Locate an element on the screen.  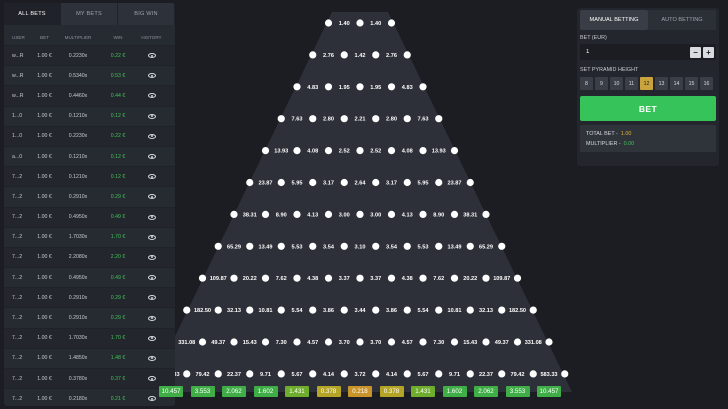
peg-multiplier-label: 1.40 is located at coordinates (344, 24).